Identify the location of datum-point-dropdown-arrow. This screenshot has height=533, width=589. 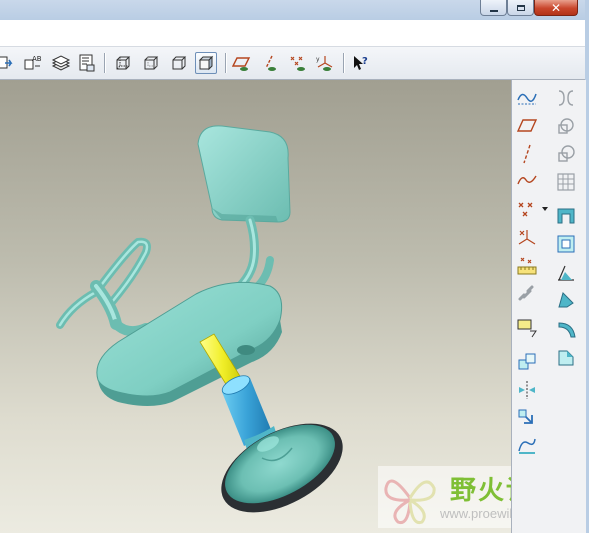
(545, 209).